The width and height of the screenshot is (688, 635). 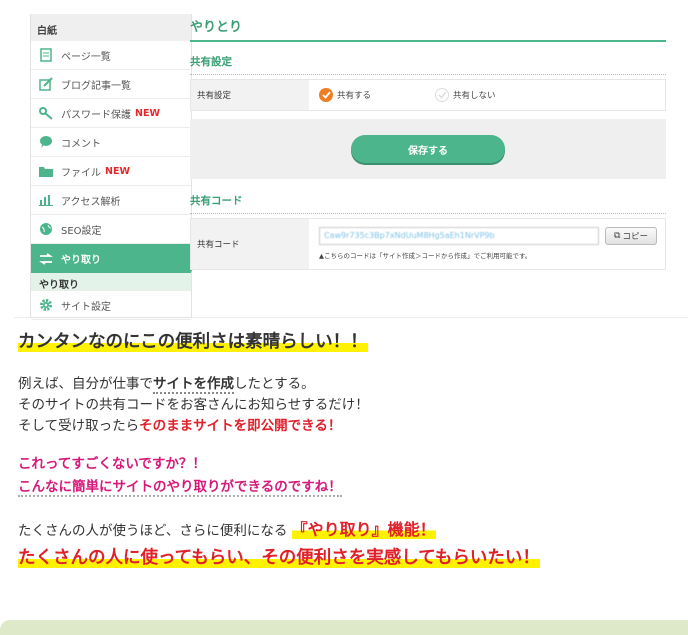 I want to click on share-code-field: Caw9r735c3Bp7xNdUuM8Hg5aEh1NrVP9b, so click(x=459, y=236).